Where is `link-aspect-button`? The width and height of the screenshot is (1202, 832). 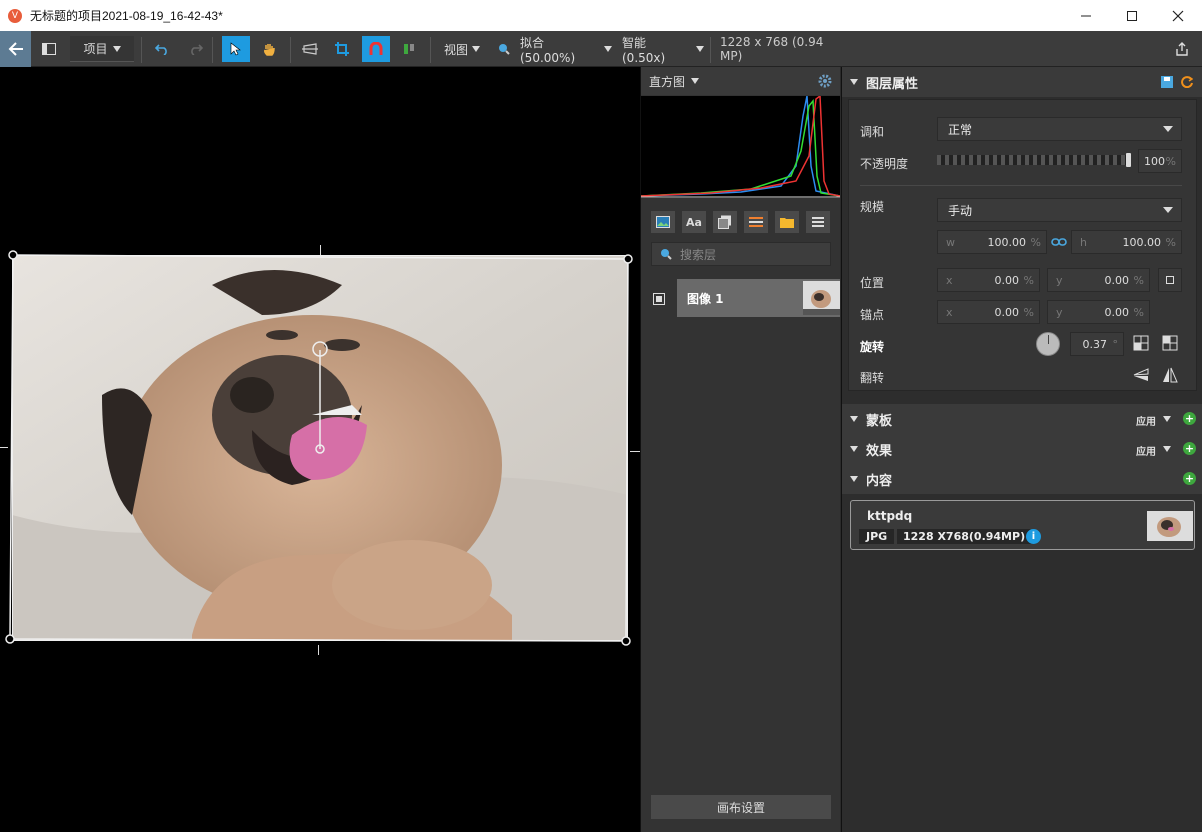
link-aspect-button is located at coordinates (1059, 242).